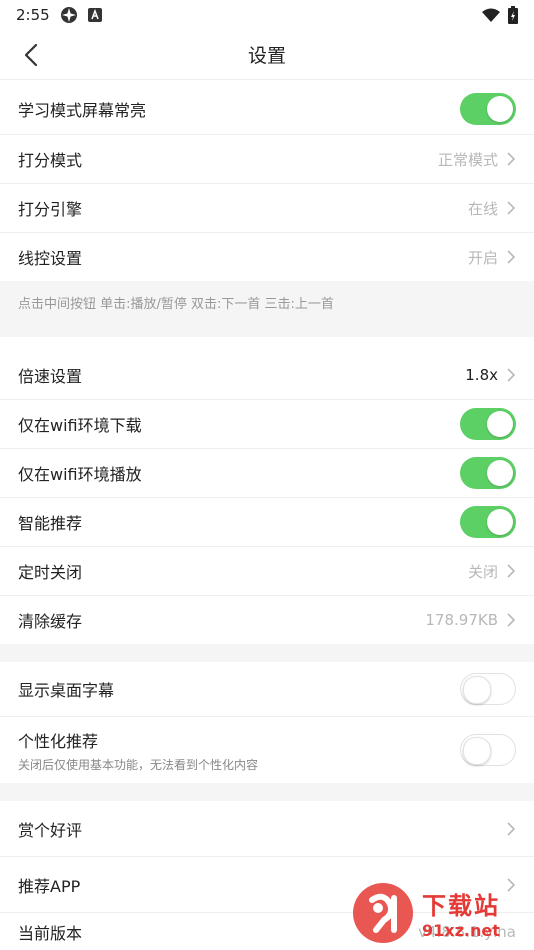 The height and width of the screenshot is (950, 534). I want to click on scoring-engine-value: 在线, so click(482, 208).